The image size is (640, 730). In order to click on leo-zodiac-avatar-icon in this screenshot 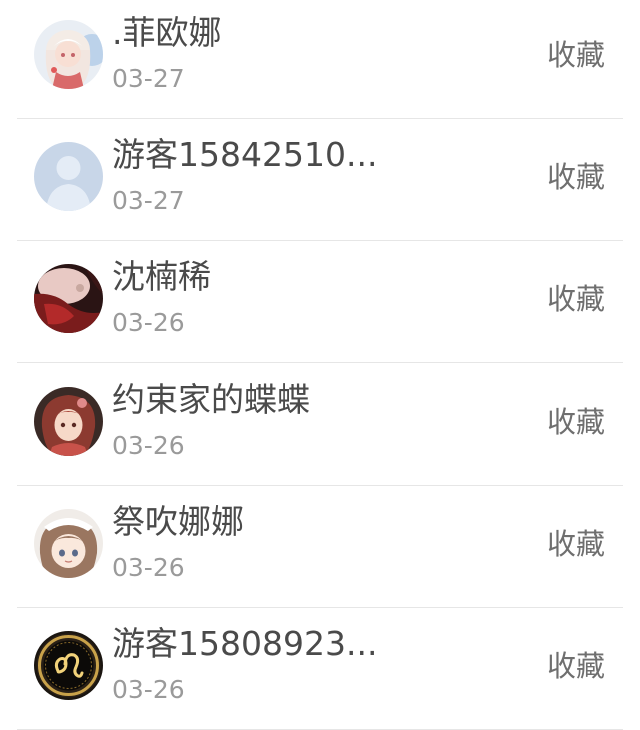, I will do `click(68, 665)`.